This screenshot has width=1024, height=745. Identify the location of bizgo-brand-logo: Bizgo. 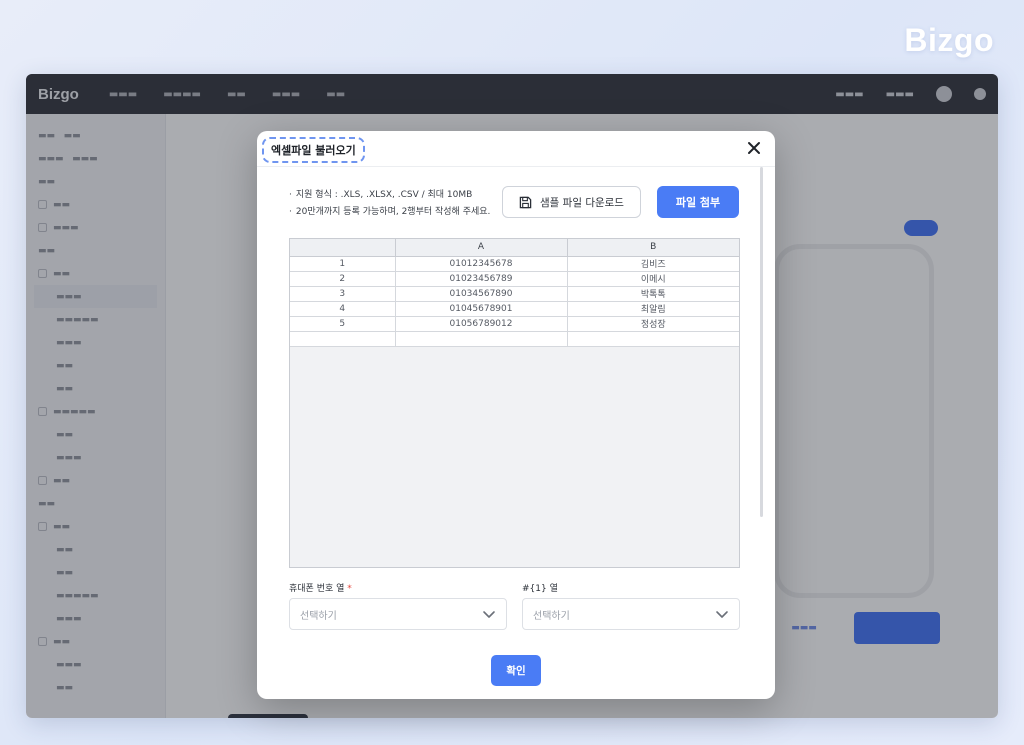
(949, 40).